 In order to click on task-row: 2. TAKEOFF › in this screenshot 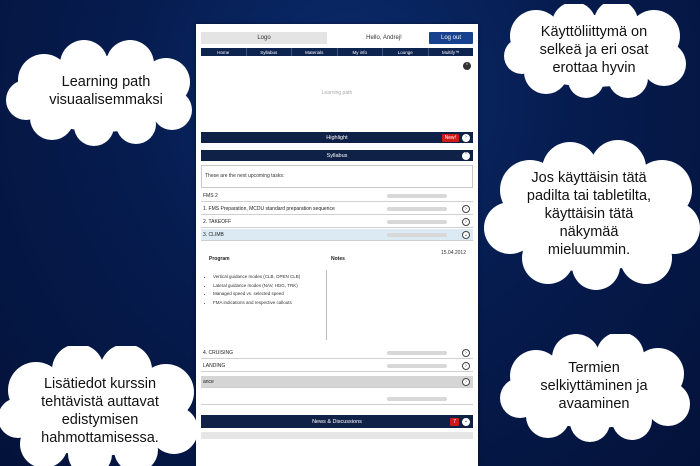, I will do `click(337, 222)`.